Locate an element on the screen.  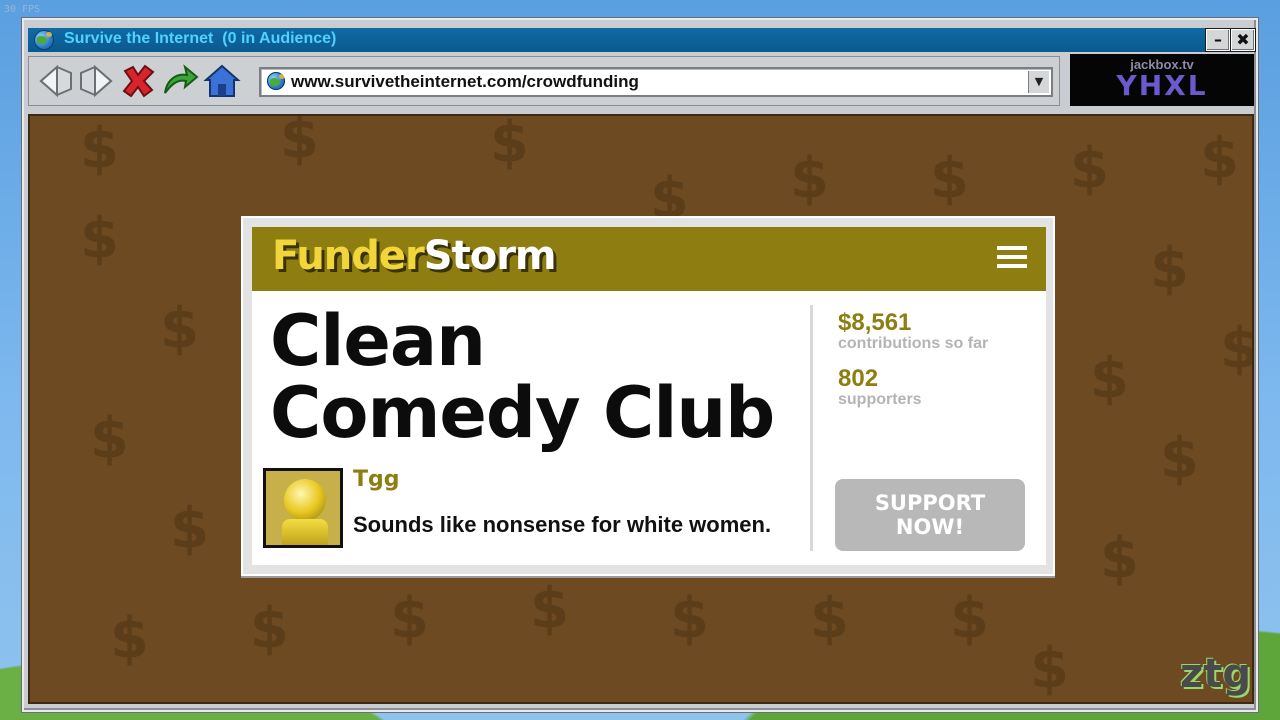
campaign-title: Clean Comedy Club is located at coordinates (540, 377).